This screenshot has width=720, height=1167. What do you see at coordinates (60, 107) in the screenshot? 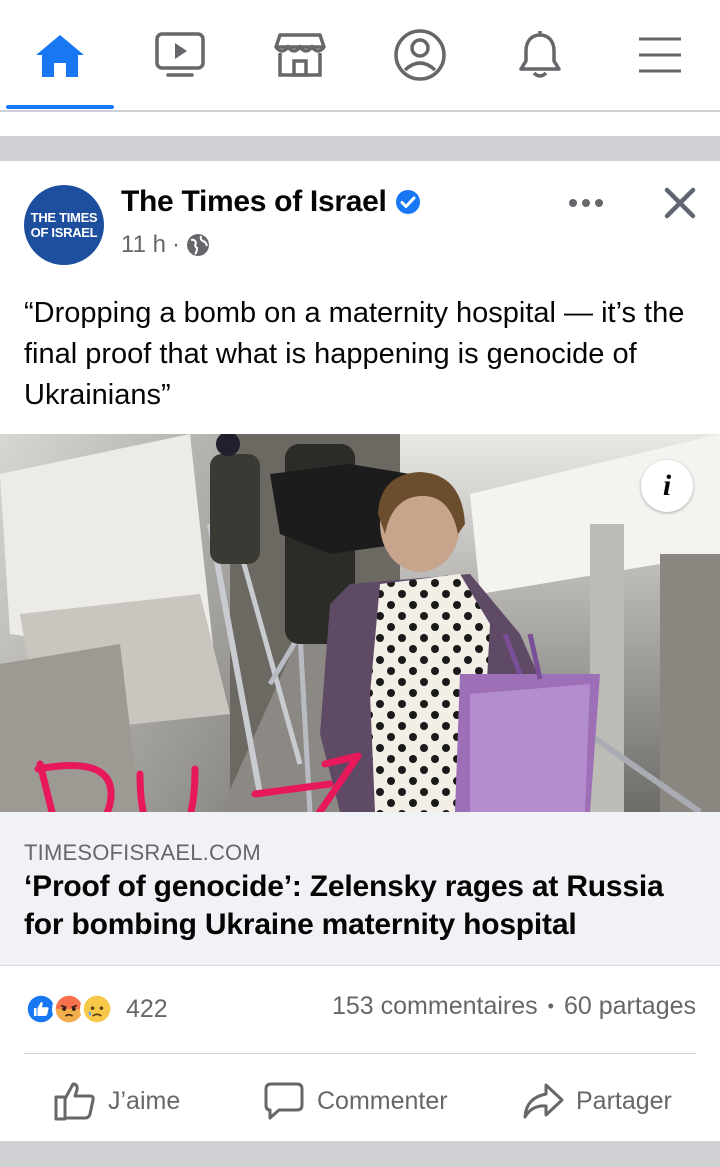
I see `nav-active-indicator` at bounding box center [60, 107].